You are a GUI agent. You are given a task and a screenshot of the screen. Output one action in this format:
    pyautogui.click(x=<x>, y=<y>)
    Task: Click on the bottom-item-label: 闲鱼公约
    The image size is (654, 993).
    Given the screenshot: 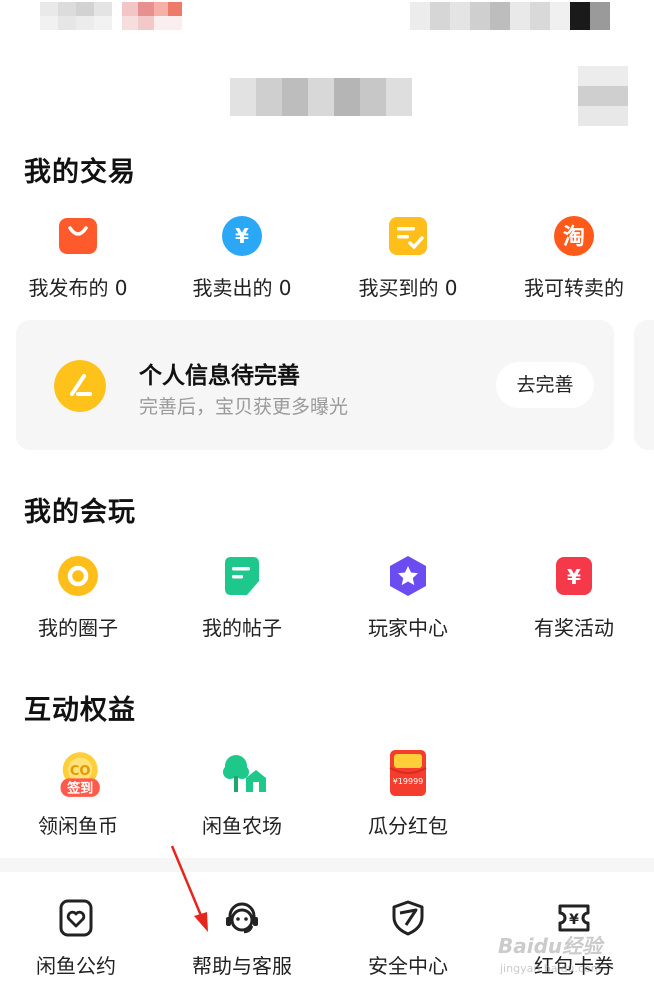 What is the action you would take?
    pyautogui.click(x=76, y=966)
    